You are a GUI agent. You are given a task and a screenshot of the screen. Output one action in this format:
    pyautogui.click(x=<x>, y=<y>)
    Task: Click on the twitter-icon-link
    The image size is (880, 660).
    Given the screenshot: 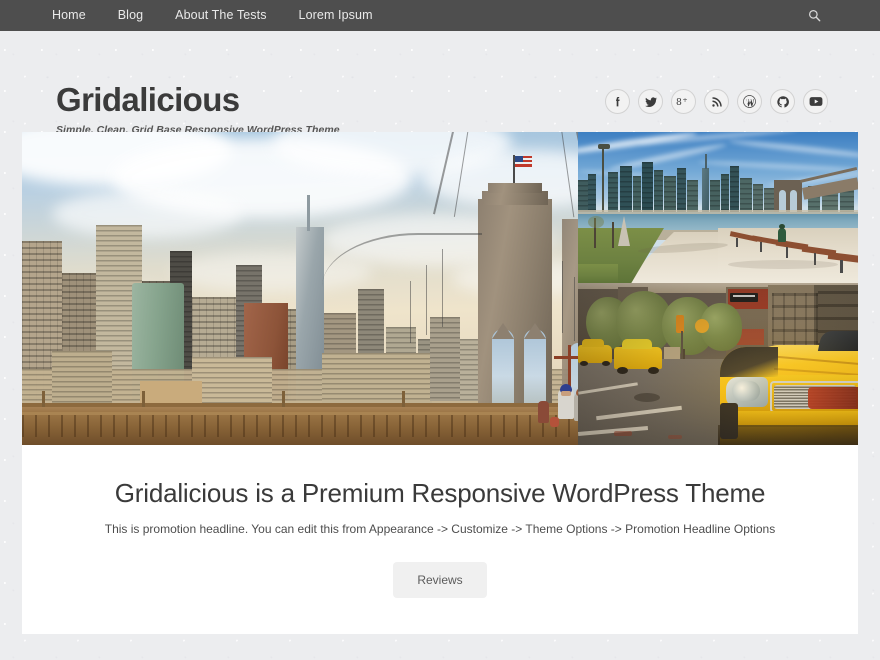 What is the action you would take?
    pyautogui.click(x=650, y=101)
    